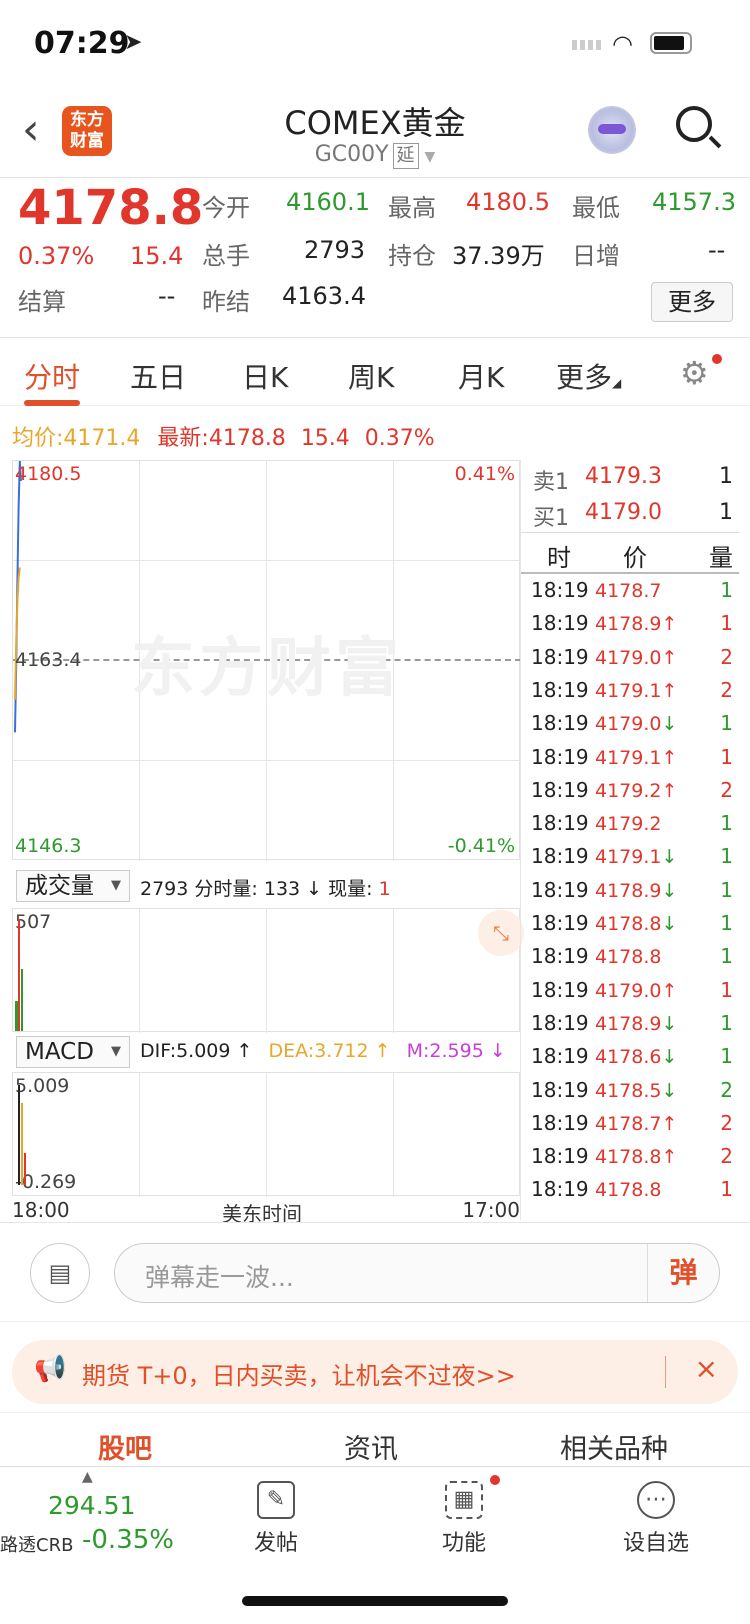 The width and height of the screenshot is (750, 1624). Describe the element at coordinates (632, 1061) in the screenshot. I see `trade-row: 18:19 4178.6↓ 1` at that location.